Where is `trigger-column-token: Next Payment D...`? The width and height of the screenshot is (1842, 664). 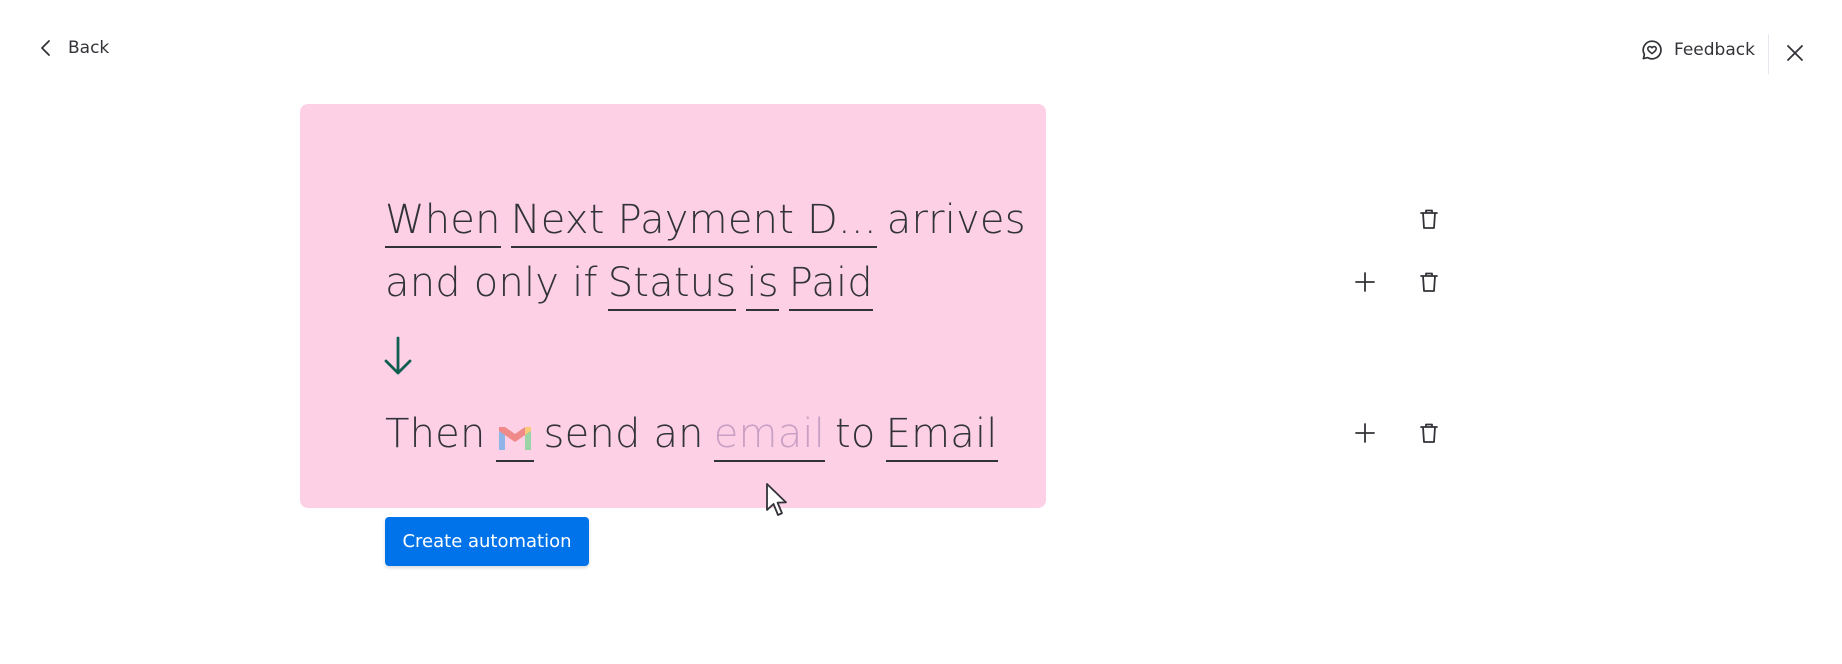 trigger-column-token: Next Payment D... is located at coordinates (693, 224).